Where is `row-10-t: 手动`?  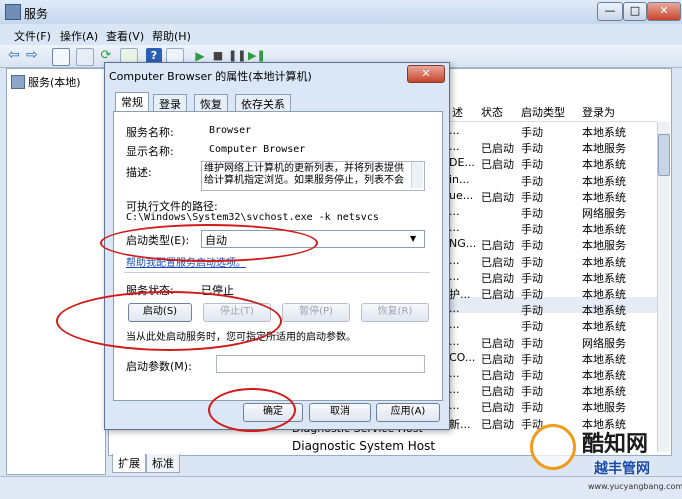 row-10-t: 手动 is located at coordinates (532, 294).